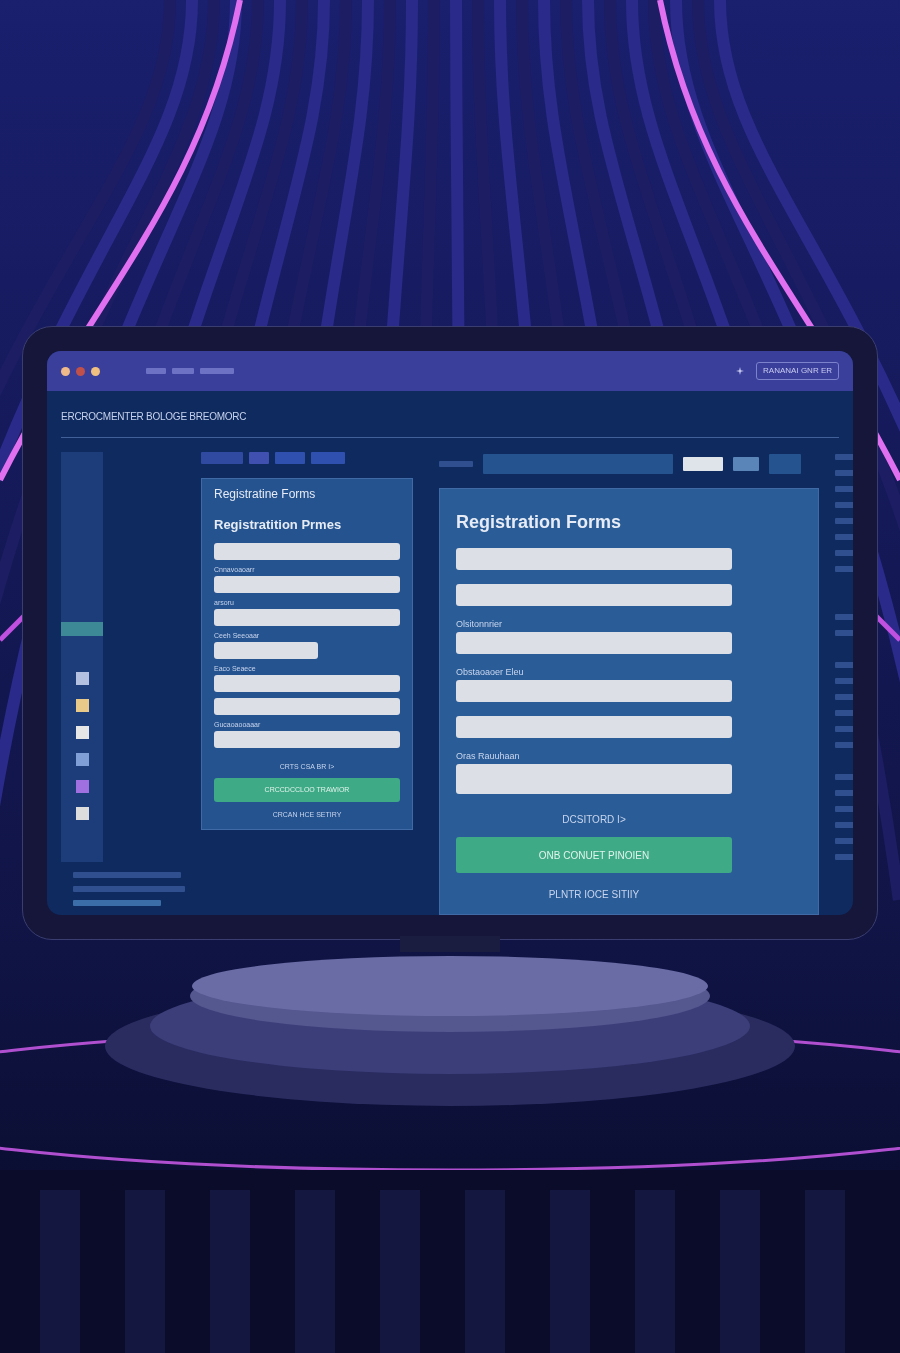 This screenshot has height=1353, width=900. What do you see at coordinates (265, 494) in the screenshot?
I see `card-subtitle: Registratine Forms` at bounding box center [265, 494].